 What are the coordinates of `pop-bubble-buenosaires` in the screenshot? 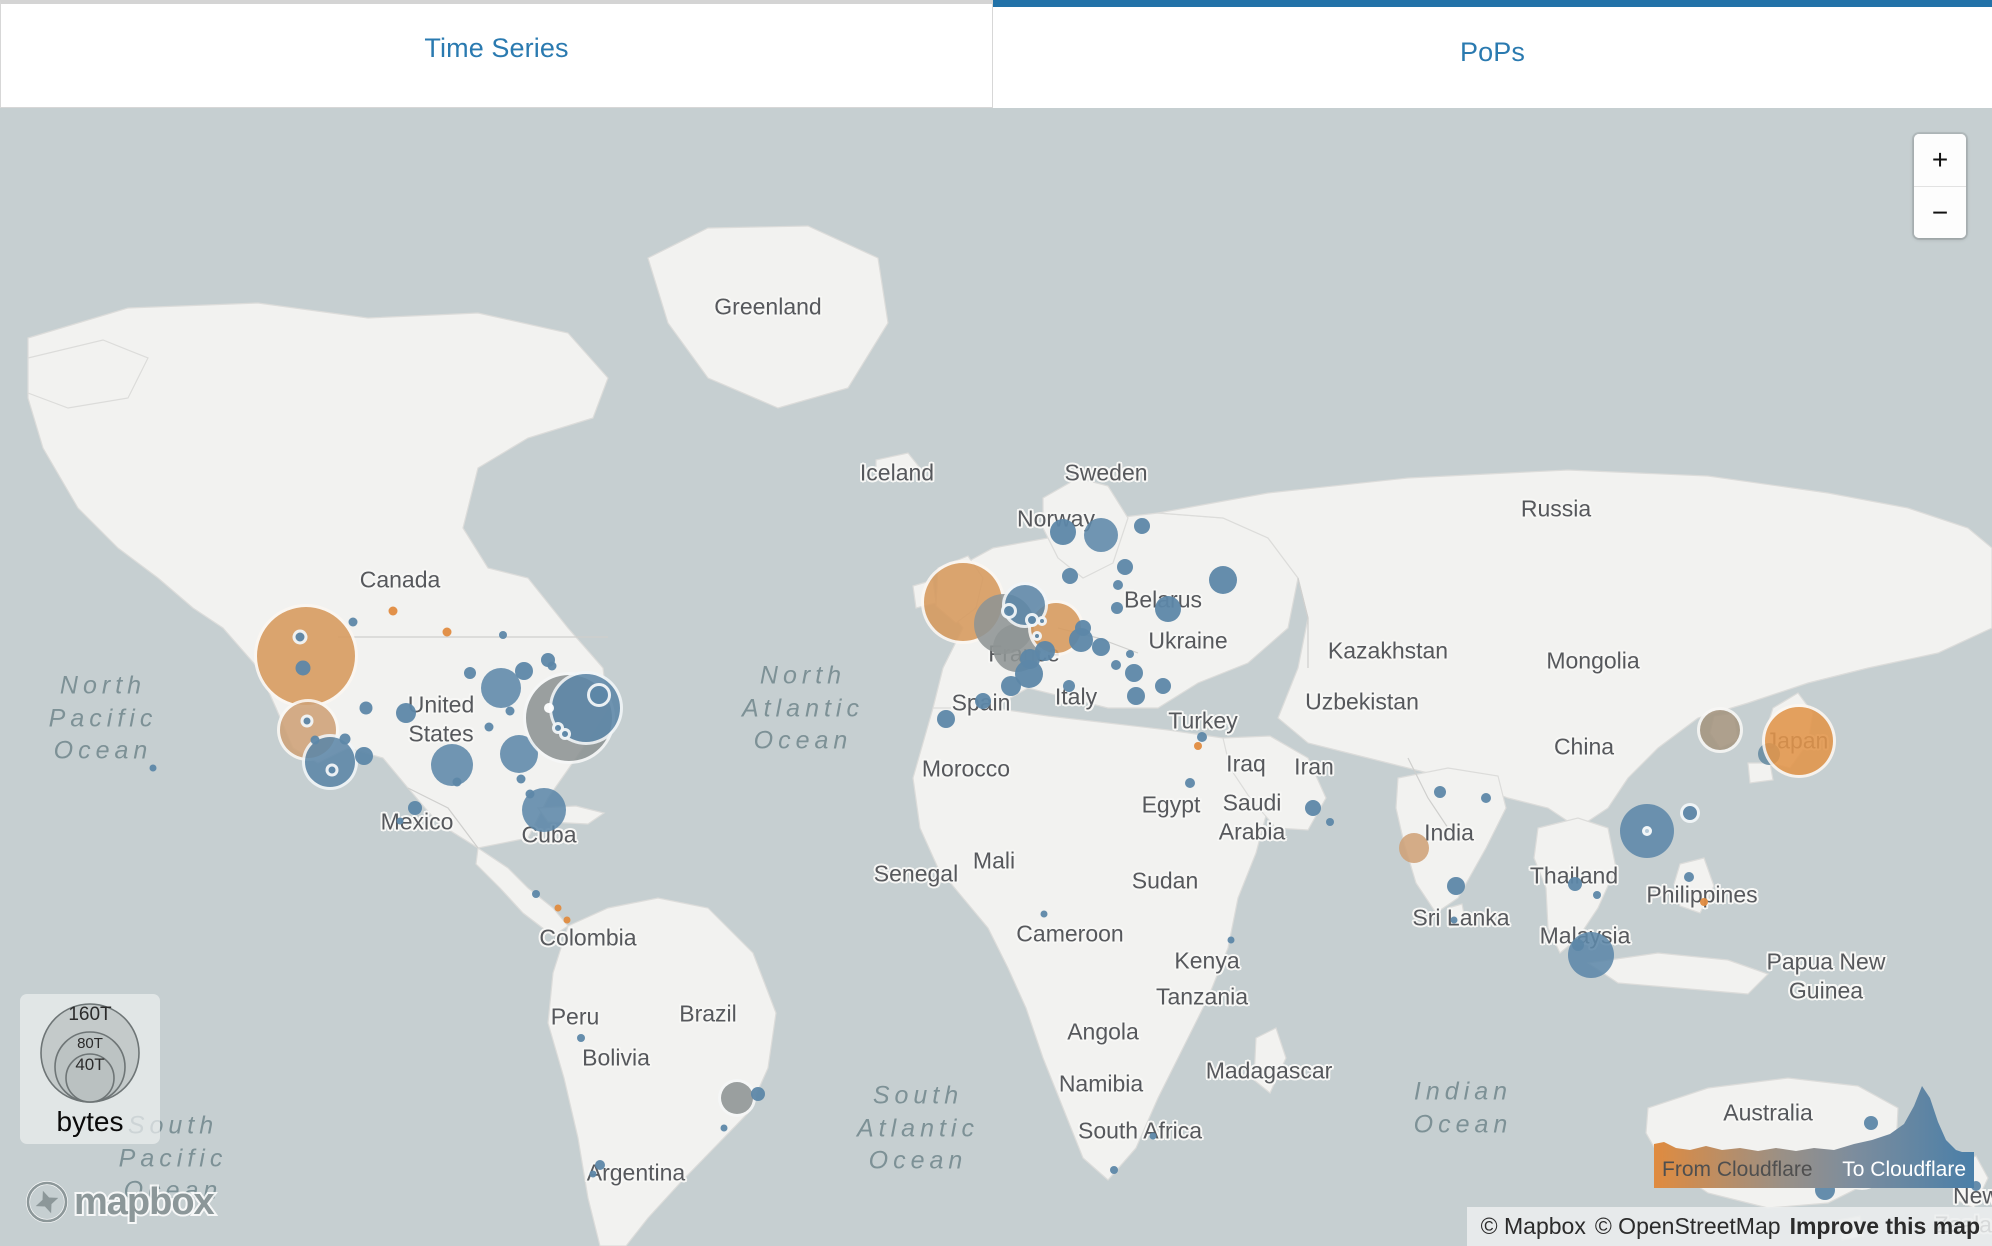 It's located at (600, 1165).